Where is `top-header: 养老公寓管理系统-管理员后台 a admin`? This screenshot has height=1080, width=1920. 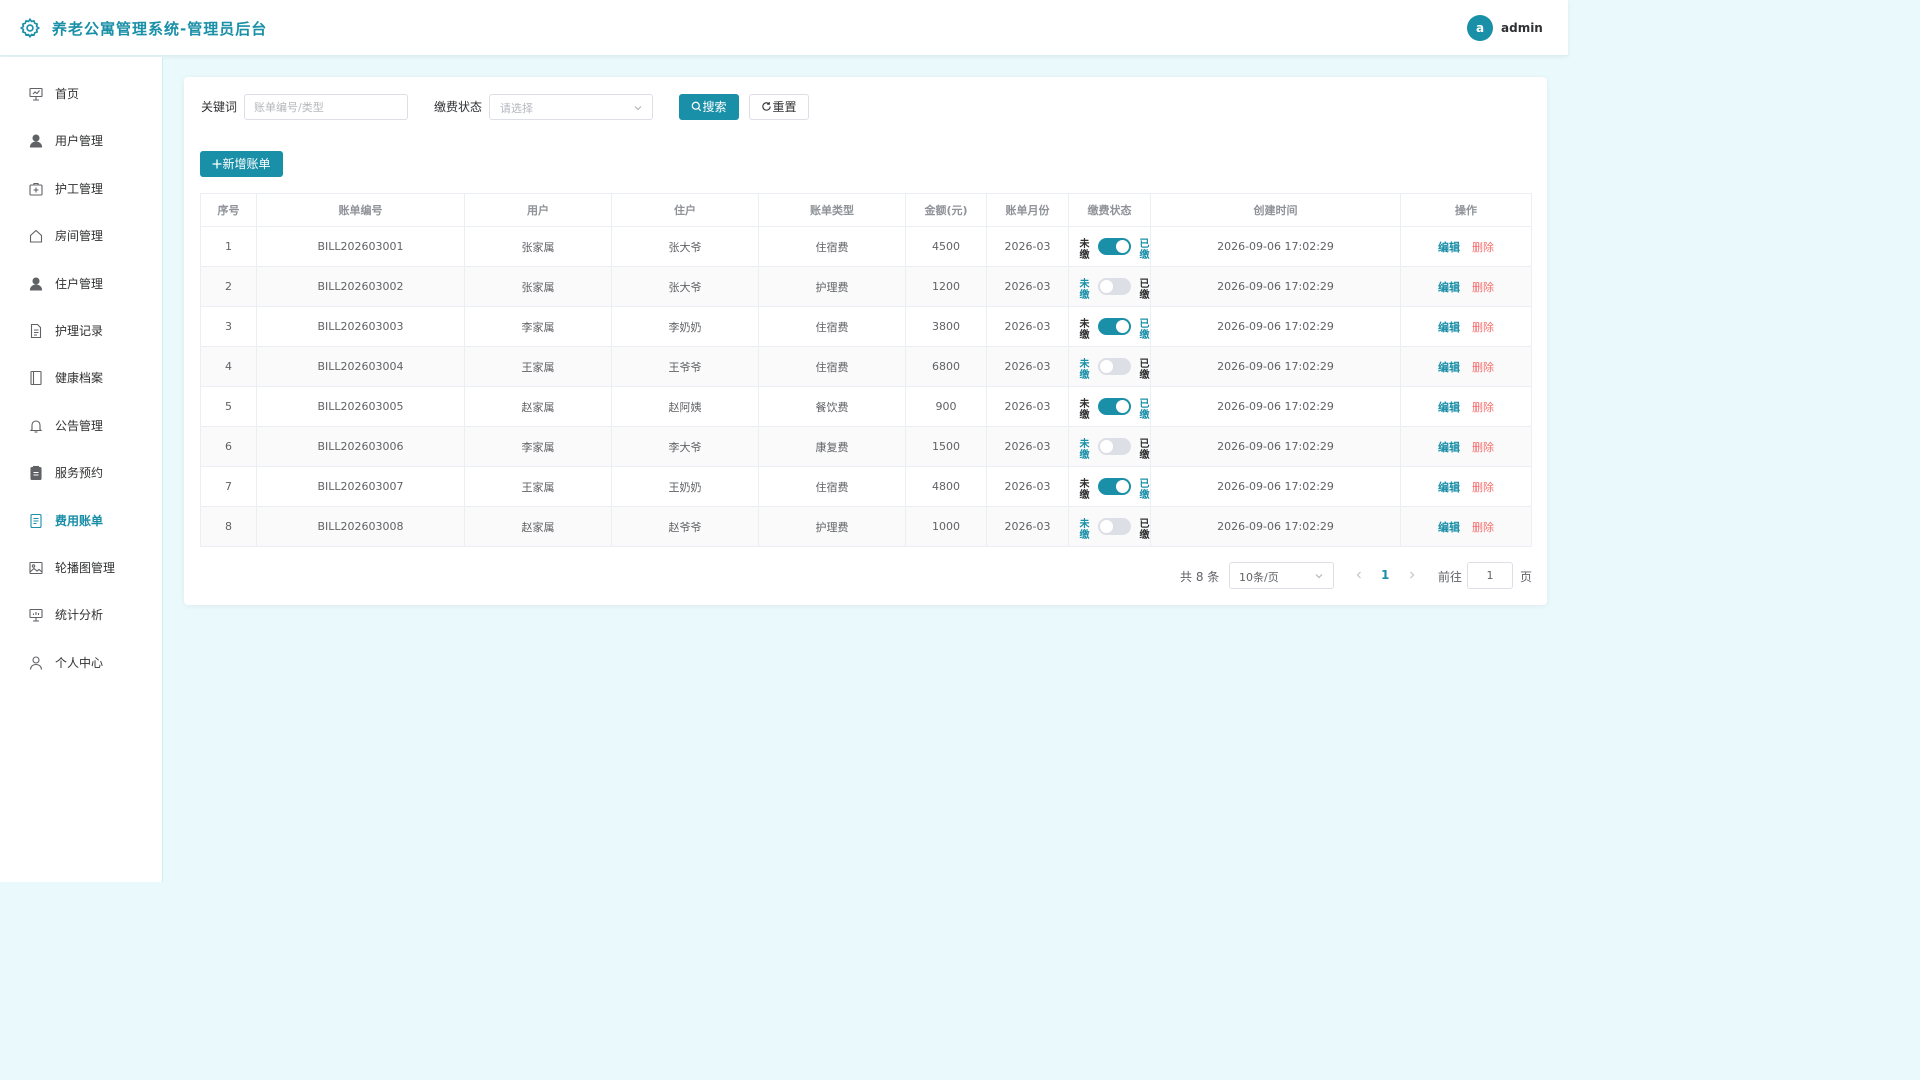
top-header: 养老公寓管理系统-管理员后台 a admin is located at coordinates (784, 28).